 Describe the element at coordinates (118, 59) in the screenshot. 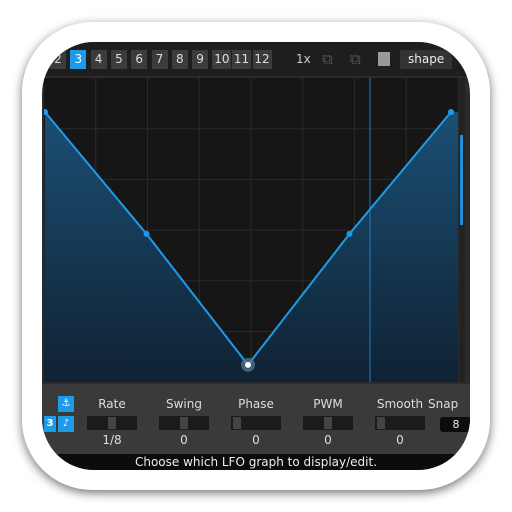

I see `tab-5: 5` at that location.